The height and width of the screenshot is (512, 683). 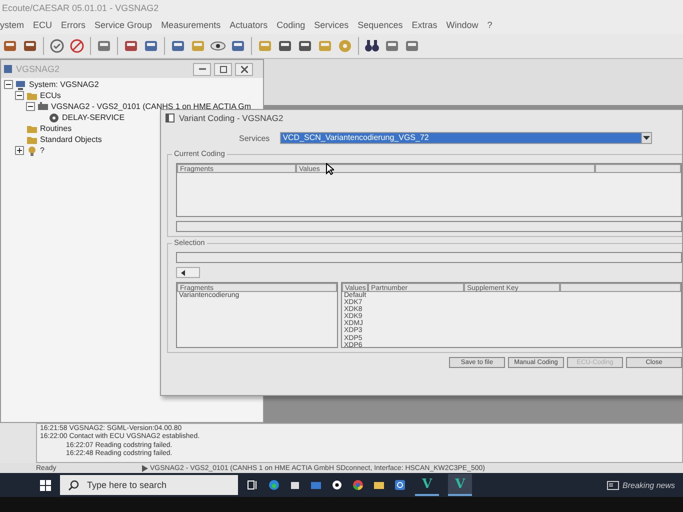 What do you see at coordinates (331, 25) in the screenshot?
I see `menu-item: Services` at bounding box center [331, 25].